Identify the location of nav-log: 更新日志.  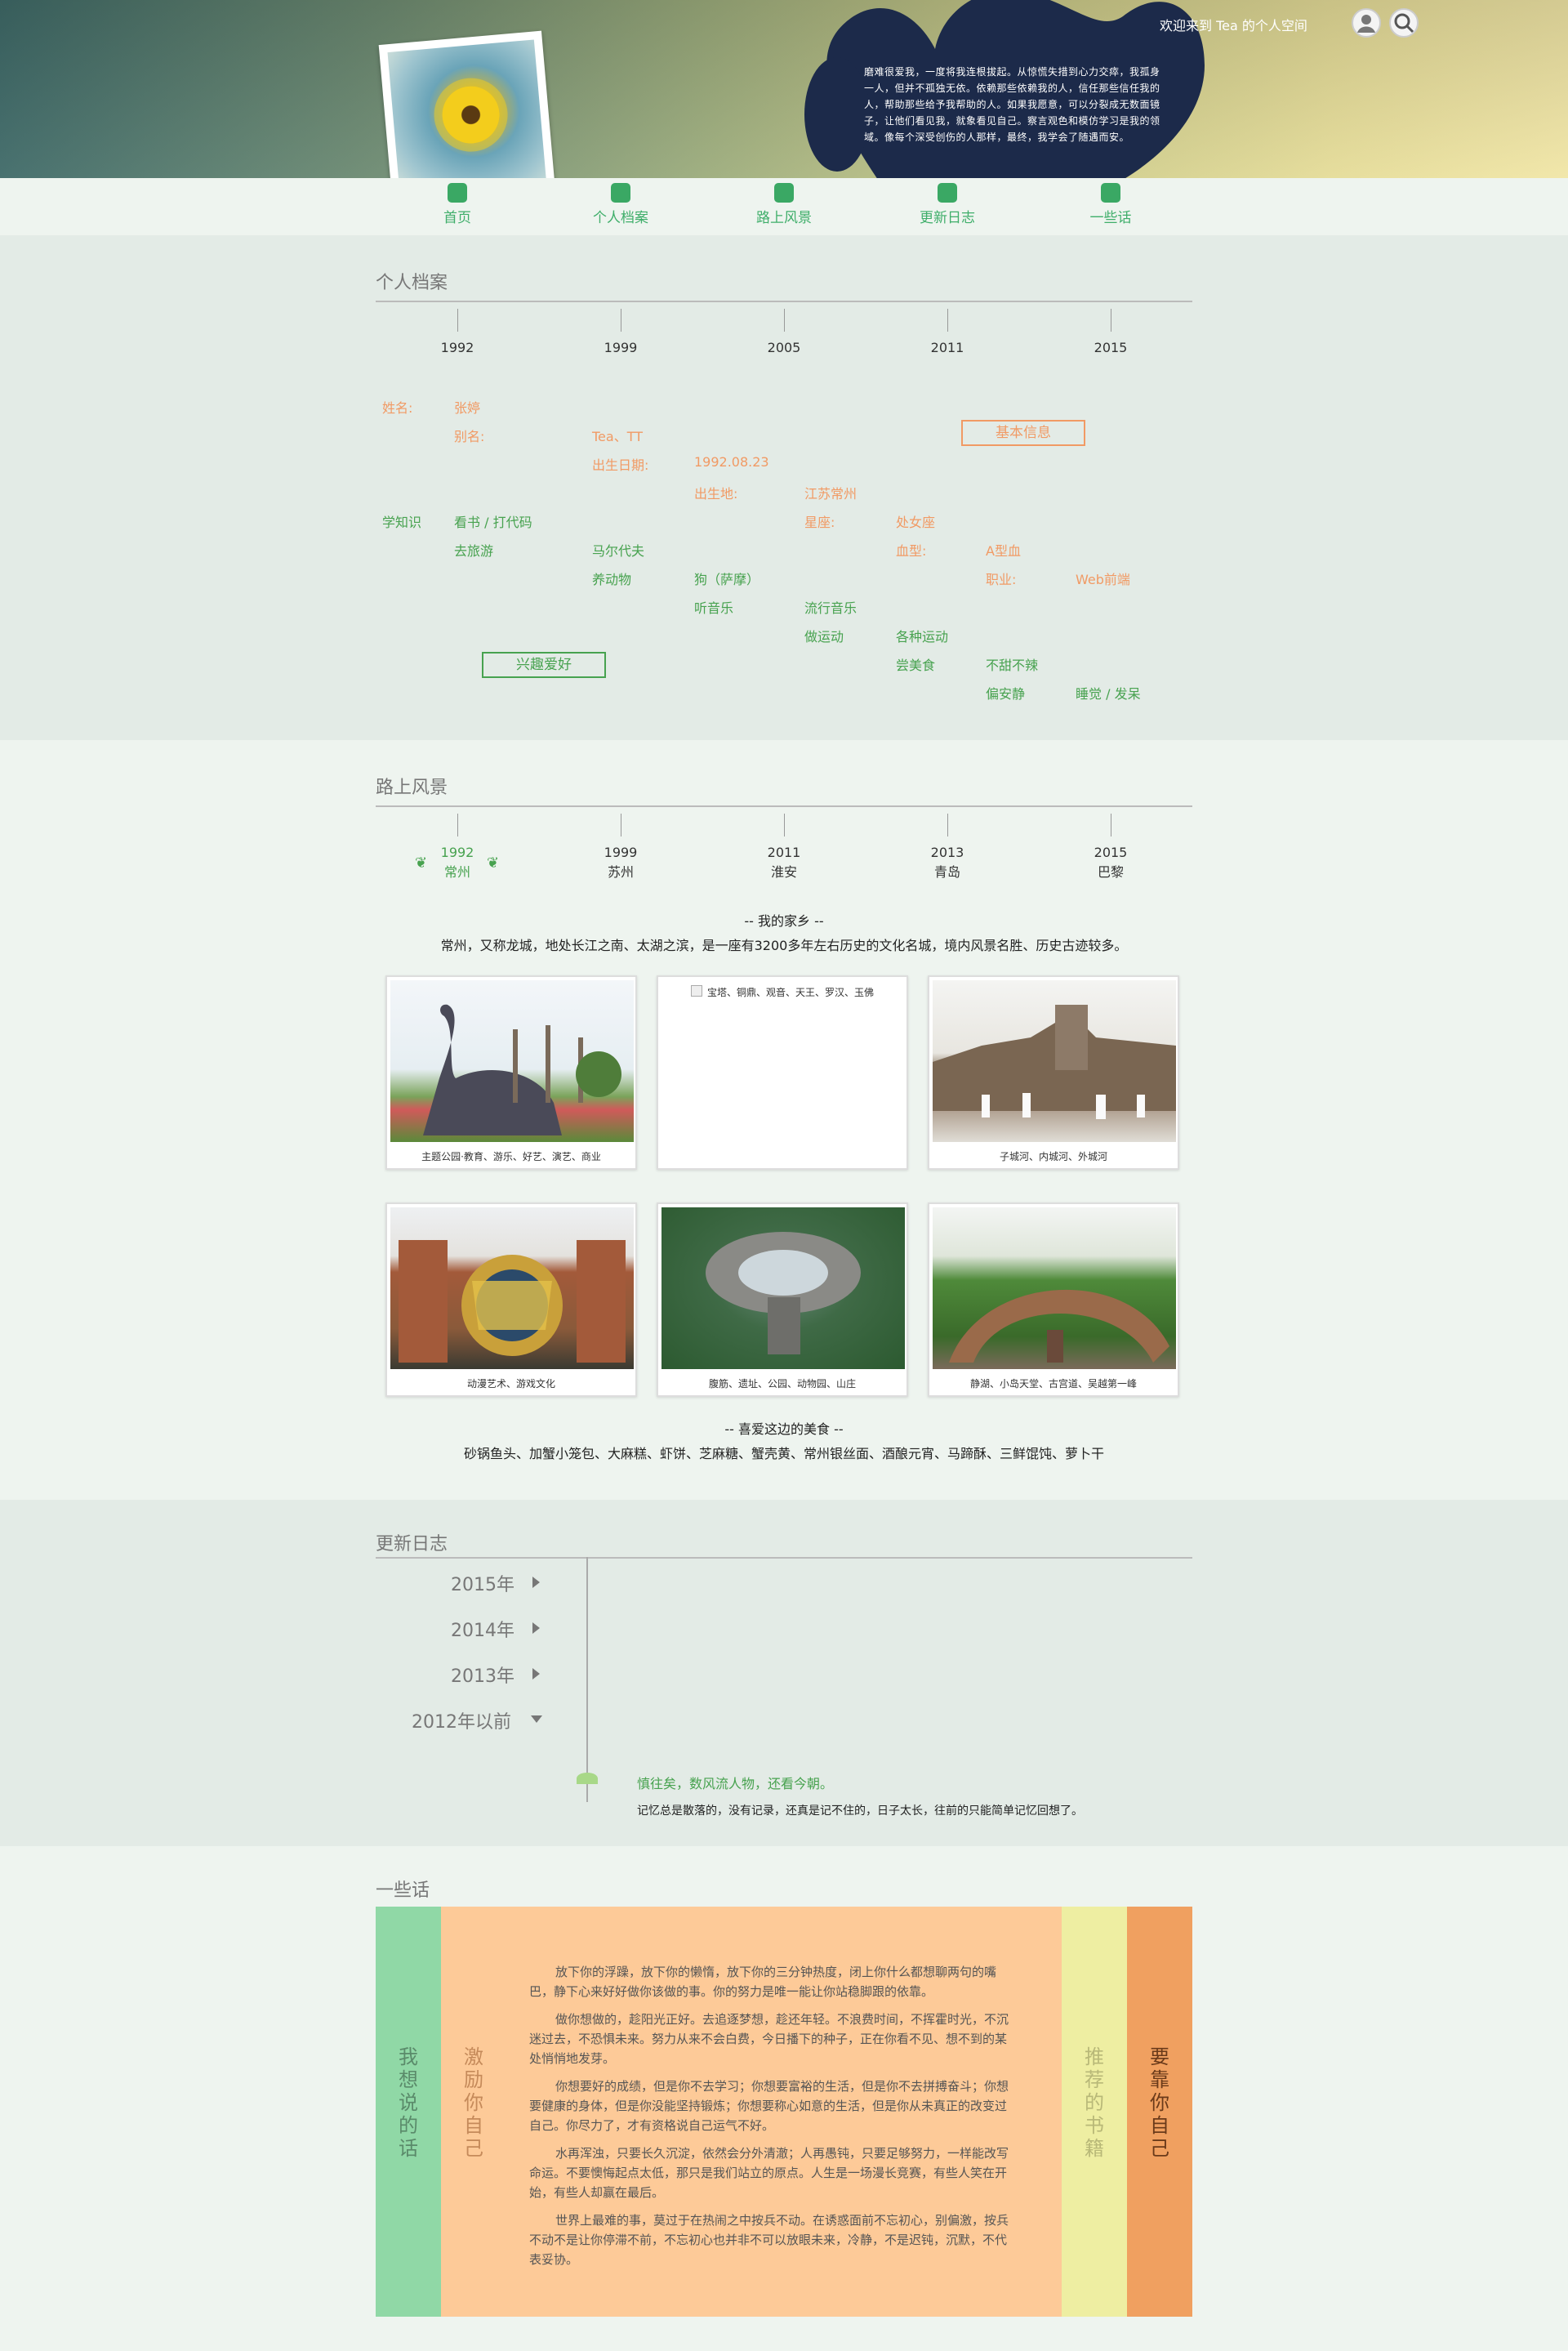
(947, 204).